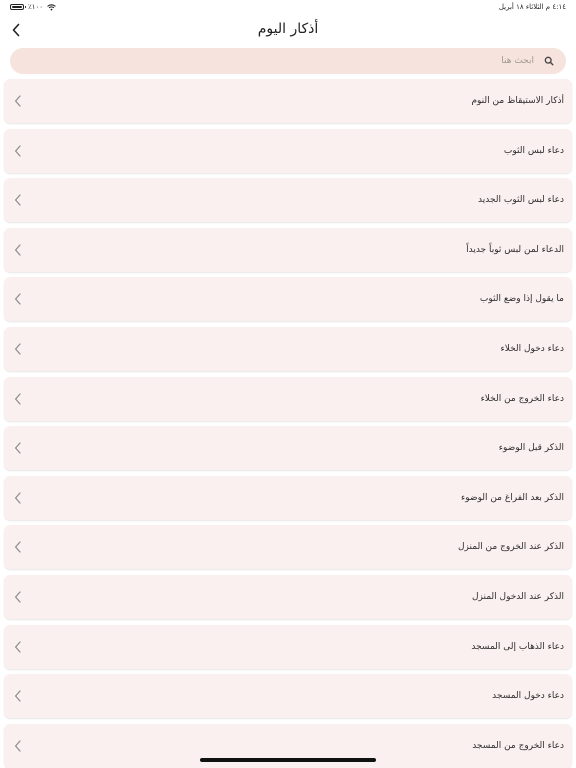  What do you see at coordinates (517, 646) in the screenshot?
I see `list-item-label: دعاء الذهاب إلى المسجد` at bounding box center [517, 646].